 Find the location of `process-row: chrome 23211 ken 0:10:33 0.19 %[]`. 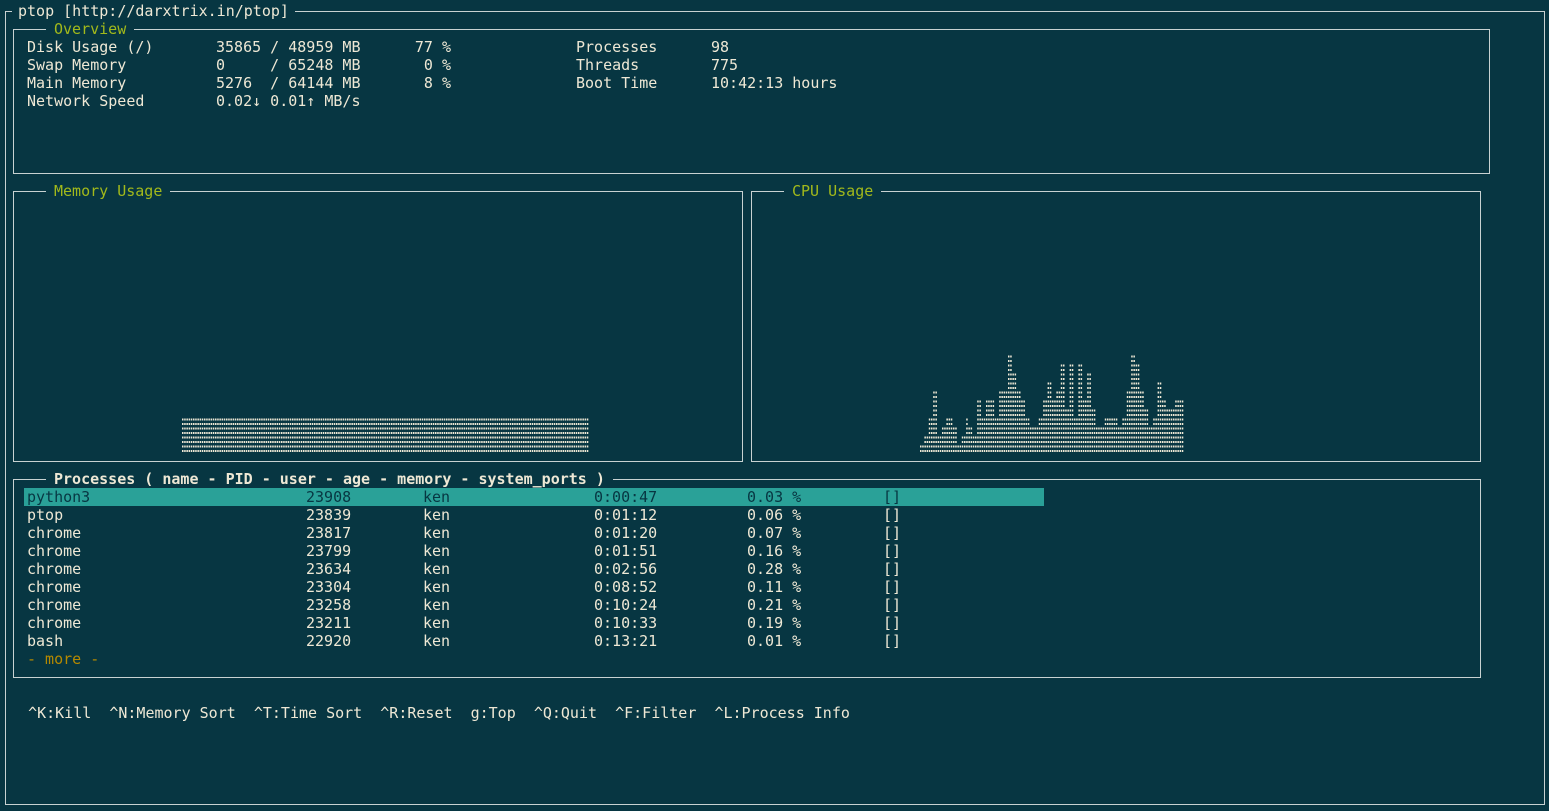

process-row: chrome 23211 ken 0:10:33 0.19 %[] is located at coordinates (534, 623).